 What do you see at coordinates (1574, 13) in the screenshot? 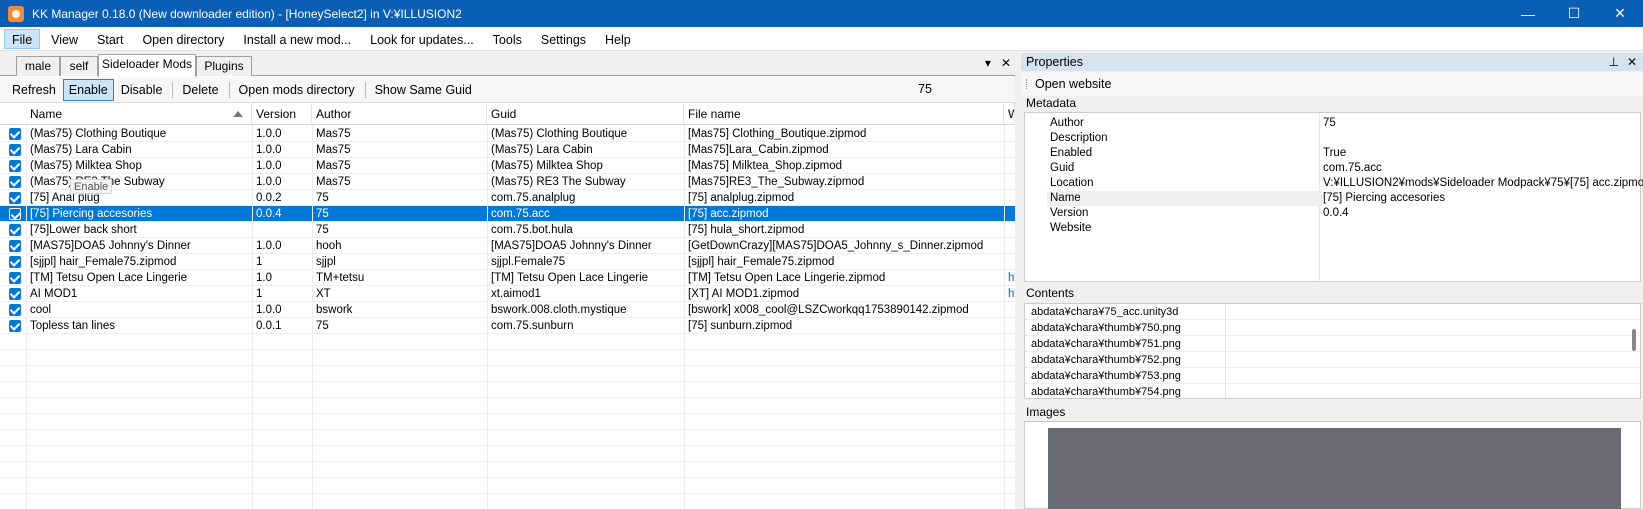
I see `maximize-button: ☐` at bounding box center [1574, 13].